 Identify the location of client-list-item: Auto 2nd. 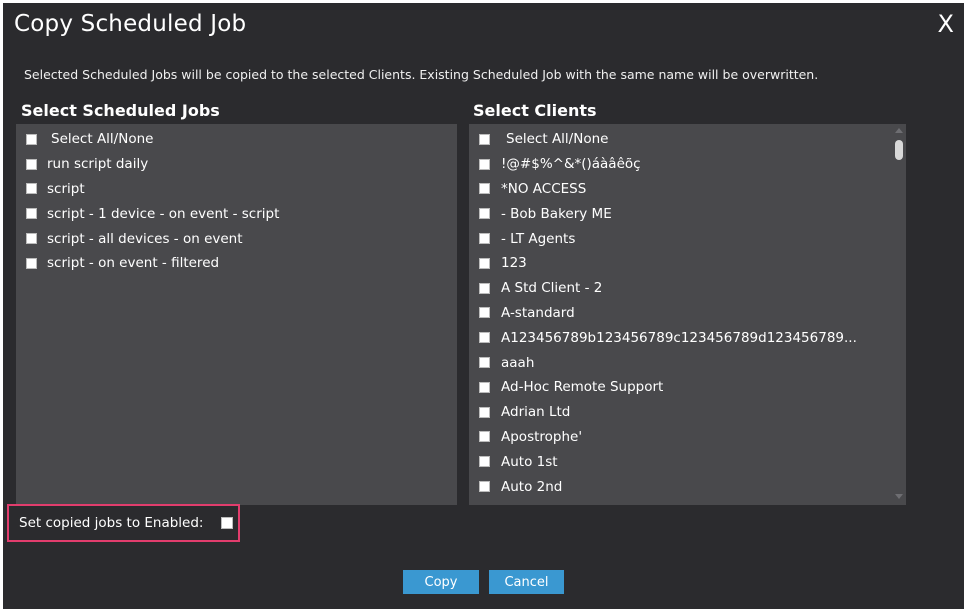
(687, 486).